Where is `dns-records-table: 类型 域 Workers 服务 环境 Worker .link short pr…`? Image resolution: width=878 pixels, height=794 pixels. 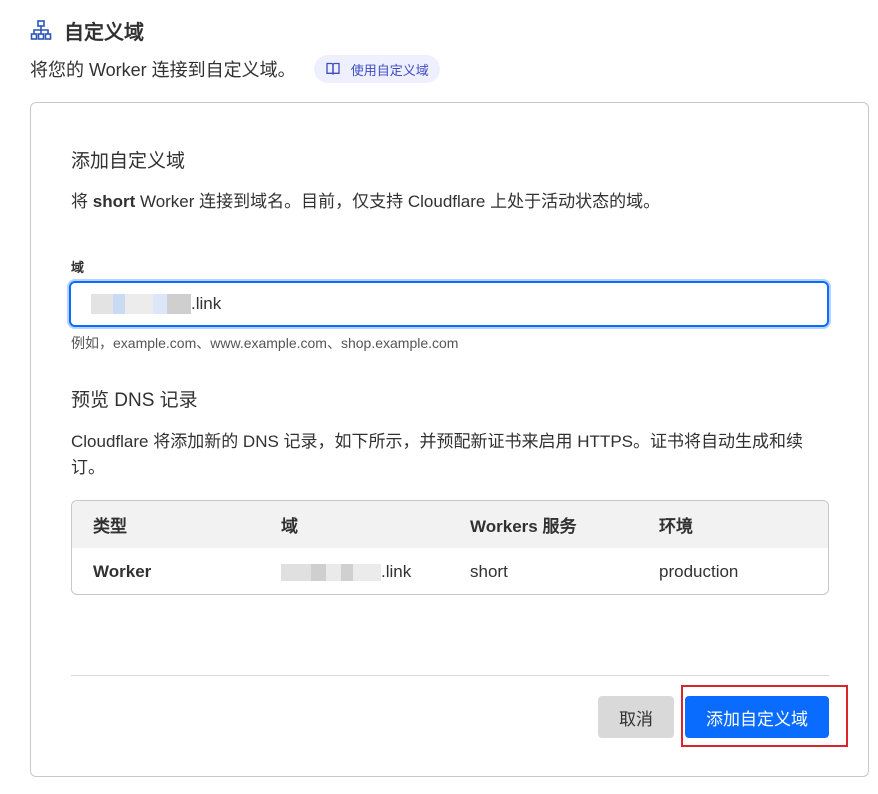
dns-records-table: 类型 域 Workers 服务 环境 Worker .link short pr… is located at coordinates (450, 547).